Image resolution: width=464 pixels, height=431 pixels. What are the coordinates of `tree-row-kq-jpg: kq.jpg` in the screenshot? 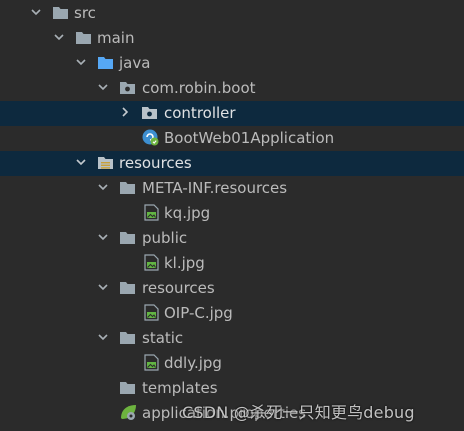 It's located at (232, 213).